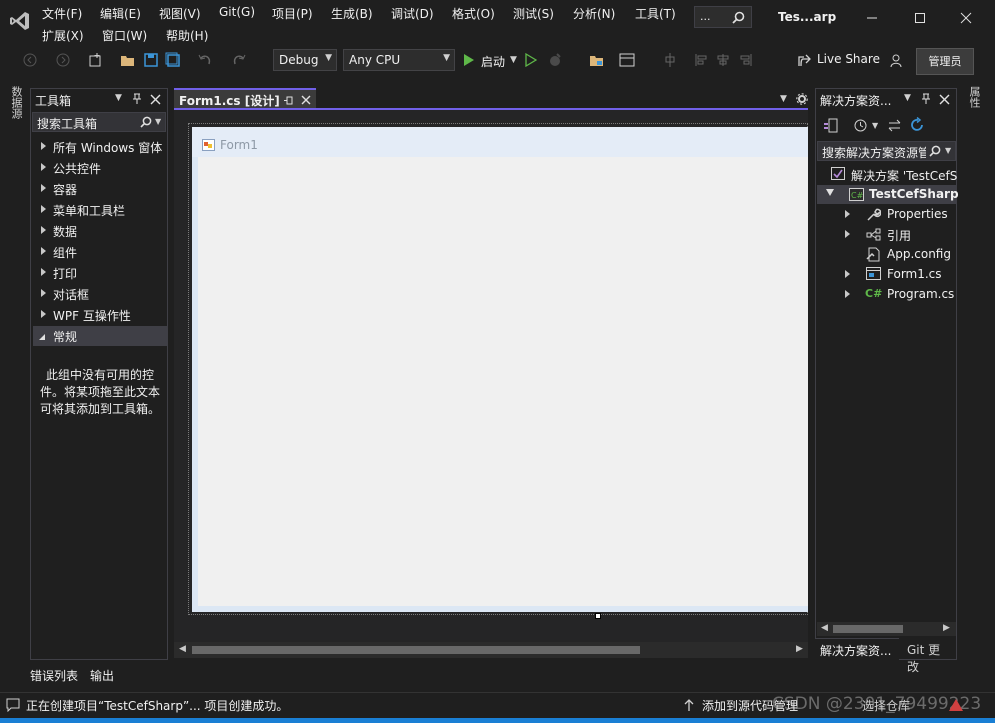  What do you see at coordinates (13, 705) in the screenshot?
I see `notification-icon` at bounding box center [13, 705].